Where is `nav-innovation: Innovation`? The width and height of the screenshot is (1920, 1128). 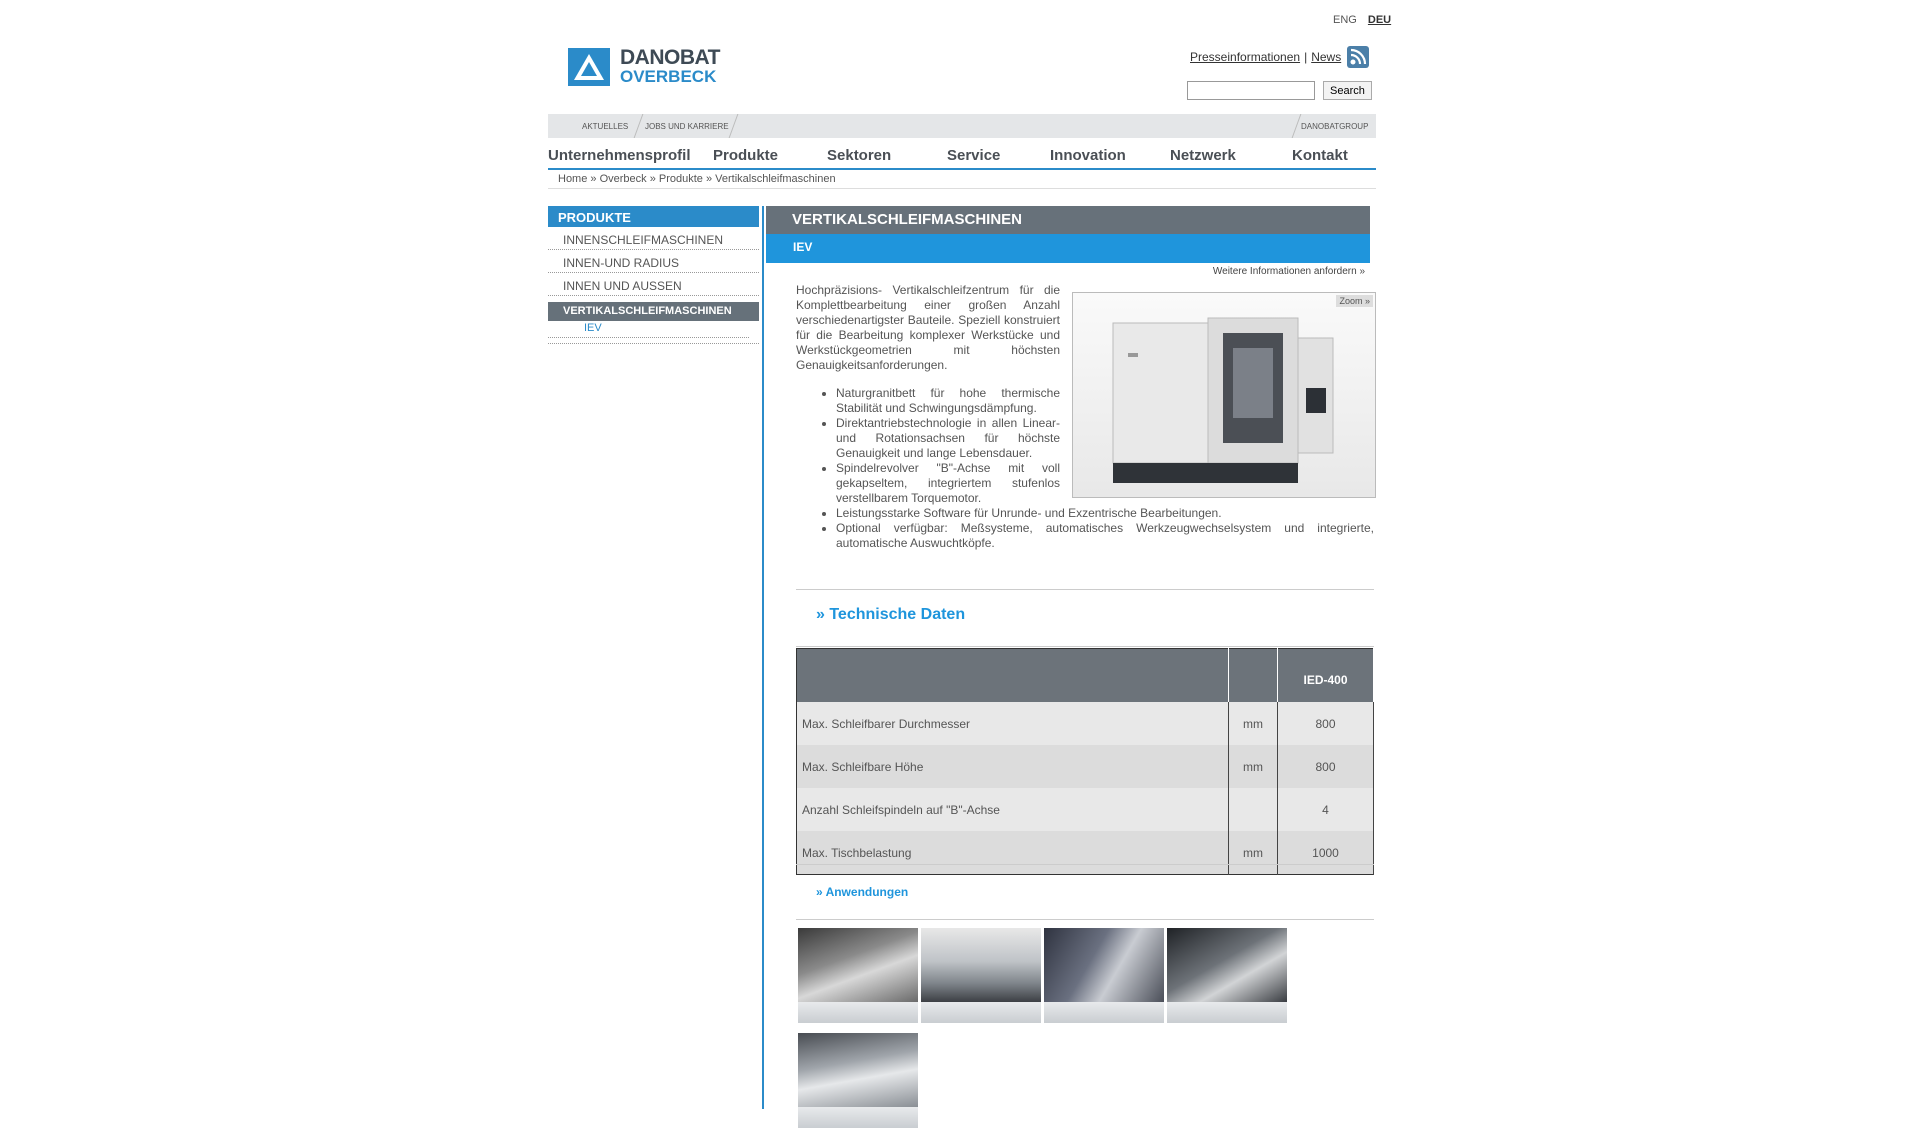
nav-innovation: Innovation is located at coordinates (1088, 155).